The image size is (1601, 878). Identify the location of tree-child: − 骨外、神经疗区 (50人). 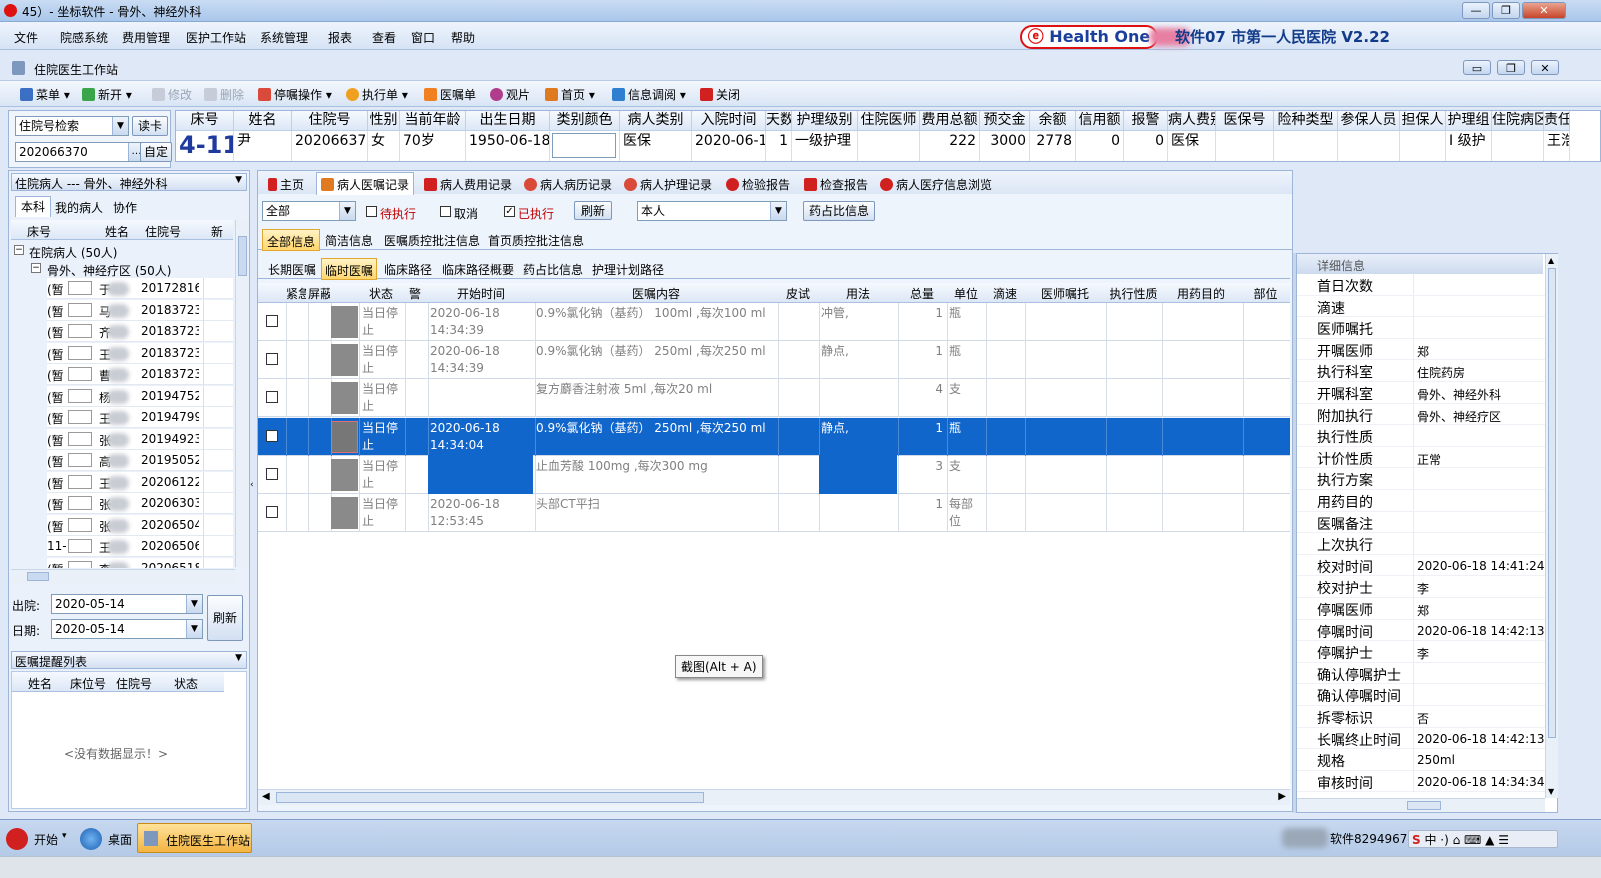
(122, 269).